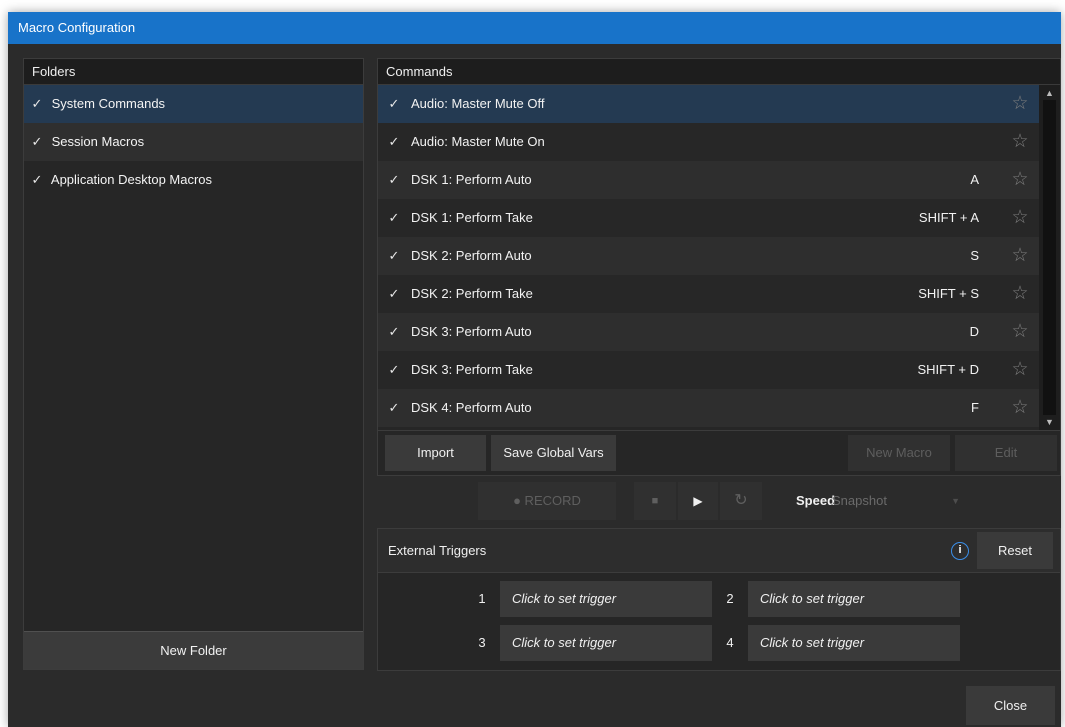  I want to click on trigger-slot-4: Click to set trigger, so click(854, 643).